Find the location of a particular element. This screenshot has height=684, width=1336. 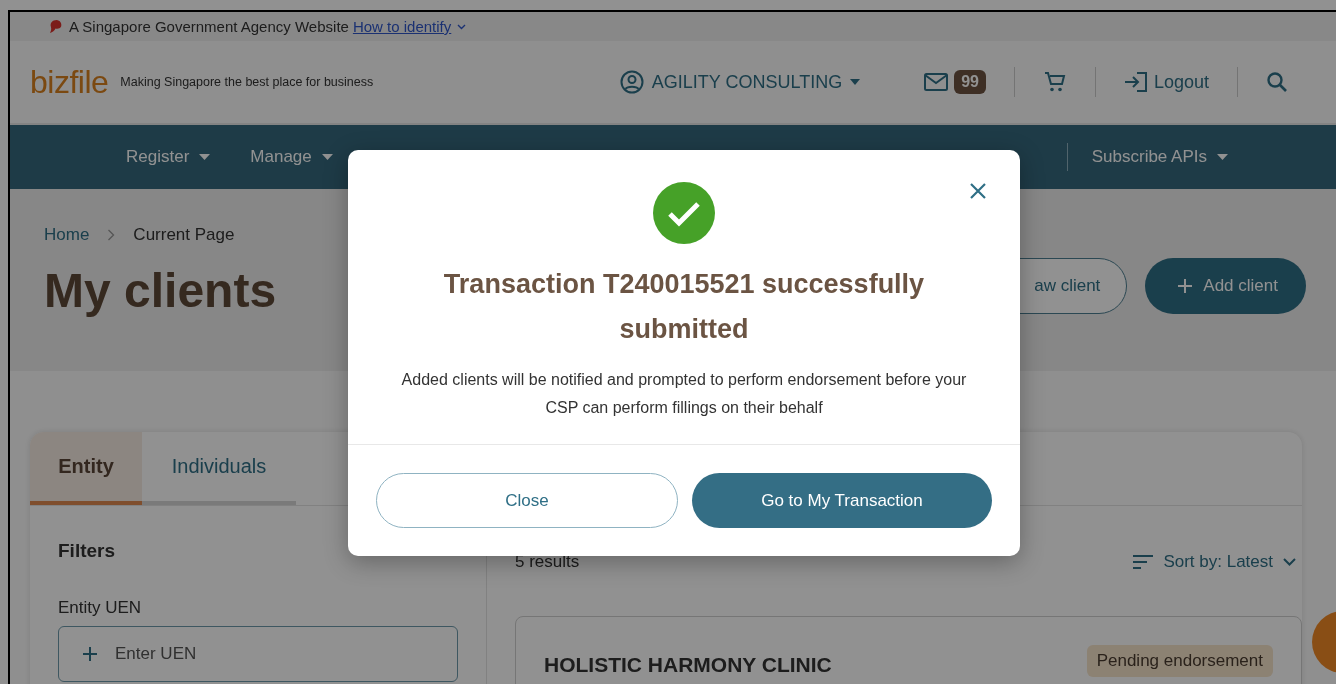

dialog-title: Transaction T240015521 successfully submitted is located at coordinates (684, 307).